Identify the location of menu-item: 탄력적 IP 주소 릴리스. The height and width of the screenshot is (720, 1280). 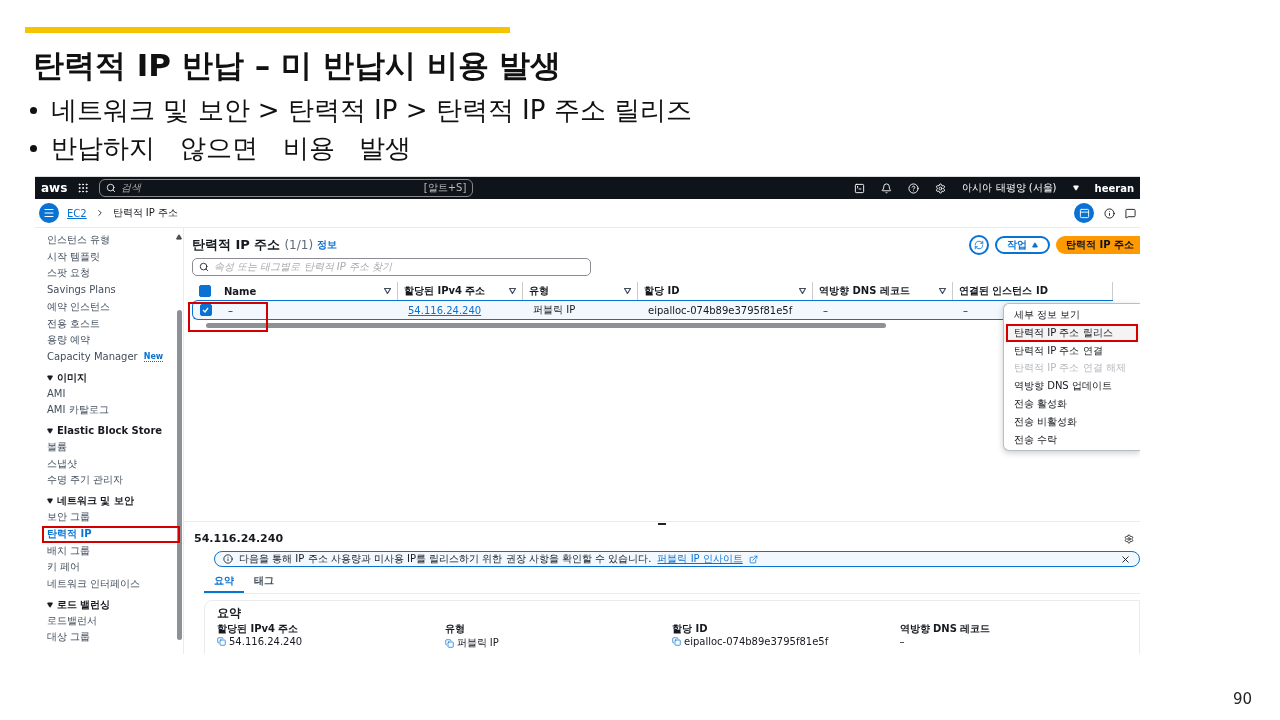
(1072, 332).